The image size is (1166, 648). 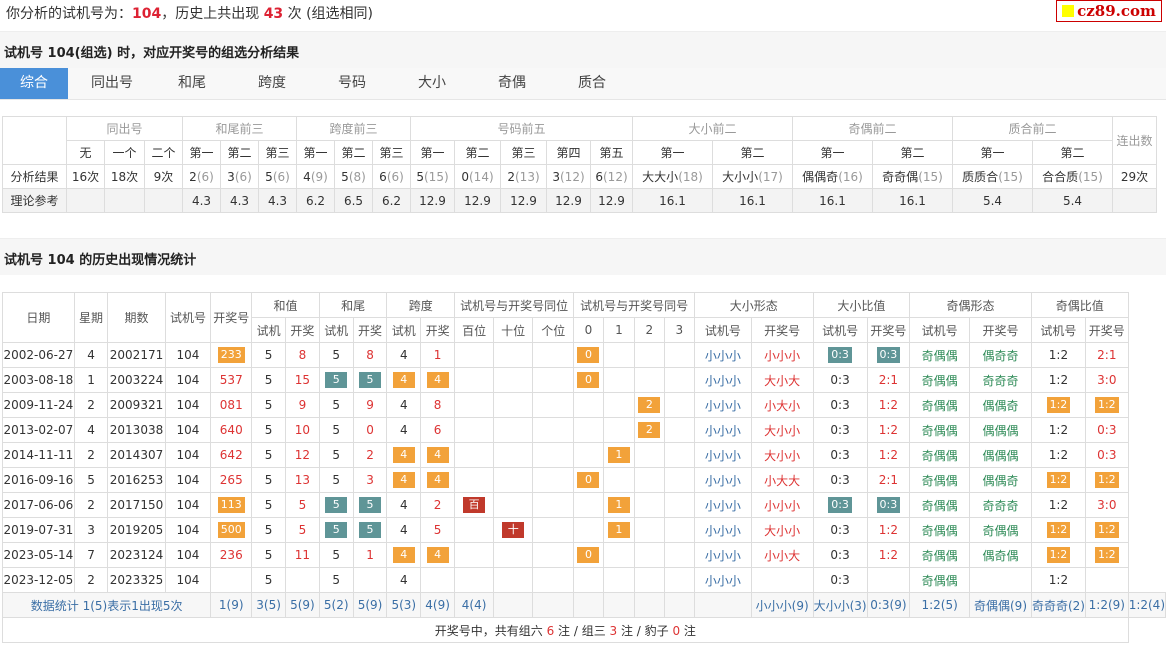 I want to click on reference-cell: 4.3, so click(x=201, y=200).